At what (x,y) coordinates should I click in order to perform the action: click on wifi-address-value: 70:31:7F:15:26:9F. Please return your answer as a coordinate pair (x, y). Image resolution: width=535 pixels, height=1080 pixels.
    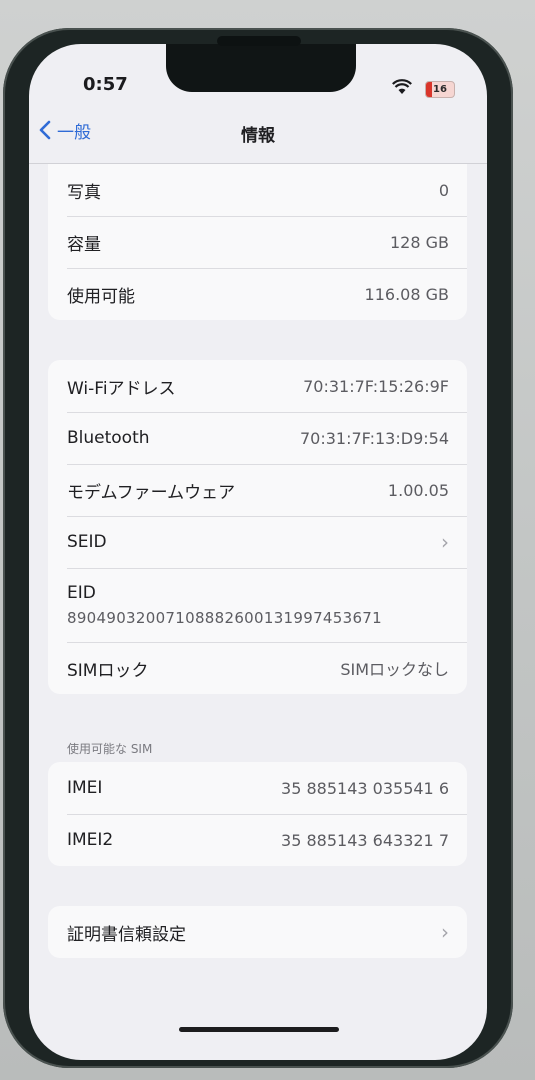
    Looking at the image, I should click on (376, 386).